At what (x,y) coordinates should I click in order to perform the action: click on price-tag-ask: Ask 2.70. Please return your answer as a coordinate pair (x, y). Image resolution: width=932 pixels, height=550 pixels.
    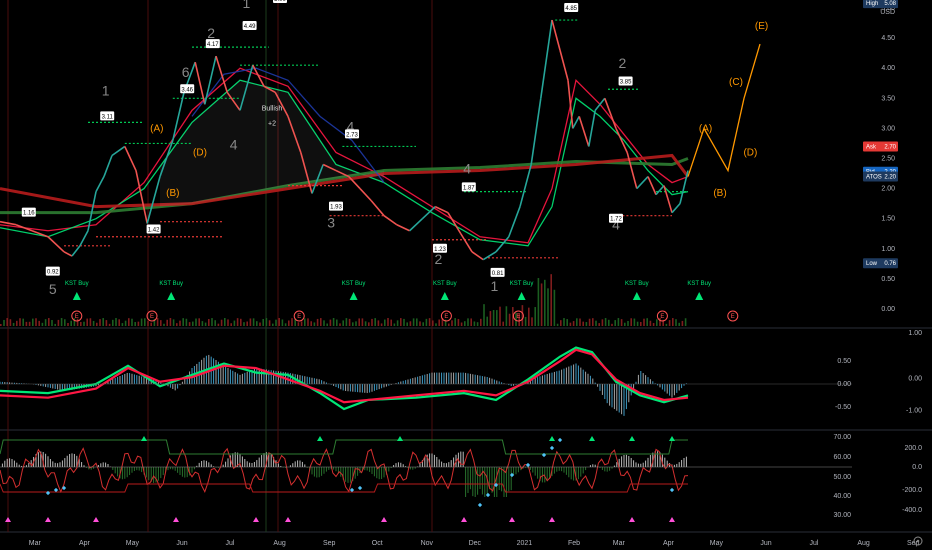
    Looking at the image, I should click on (880, 146).